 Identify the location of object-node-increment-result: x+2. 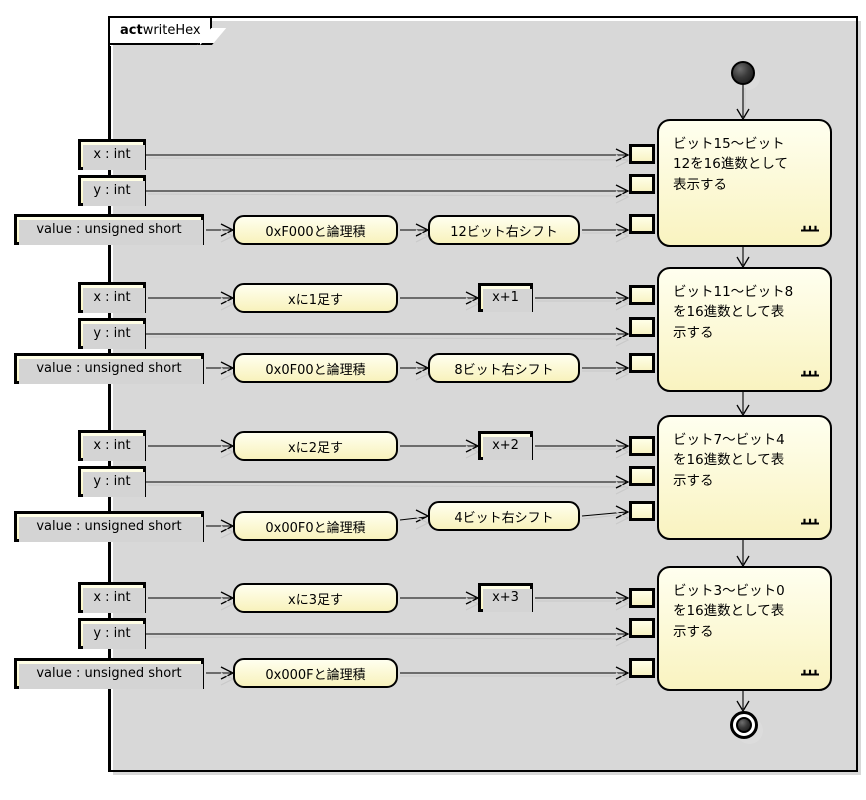
(505, 445).